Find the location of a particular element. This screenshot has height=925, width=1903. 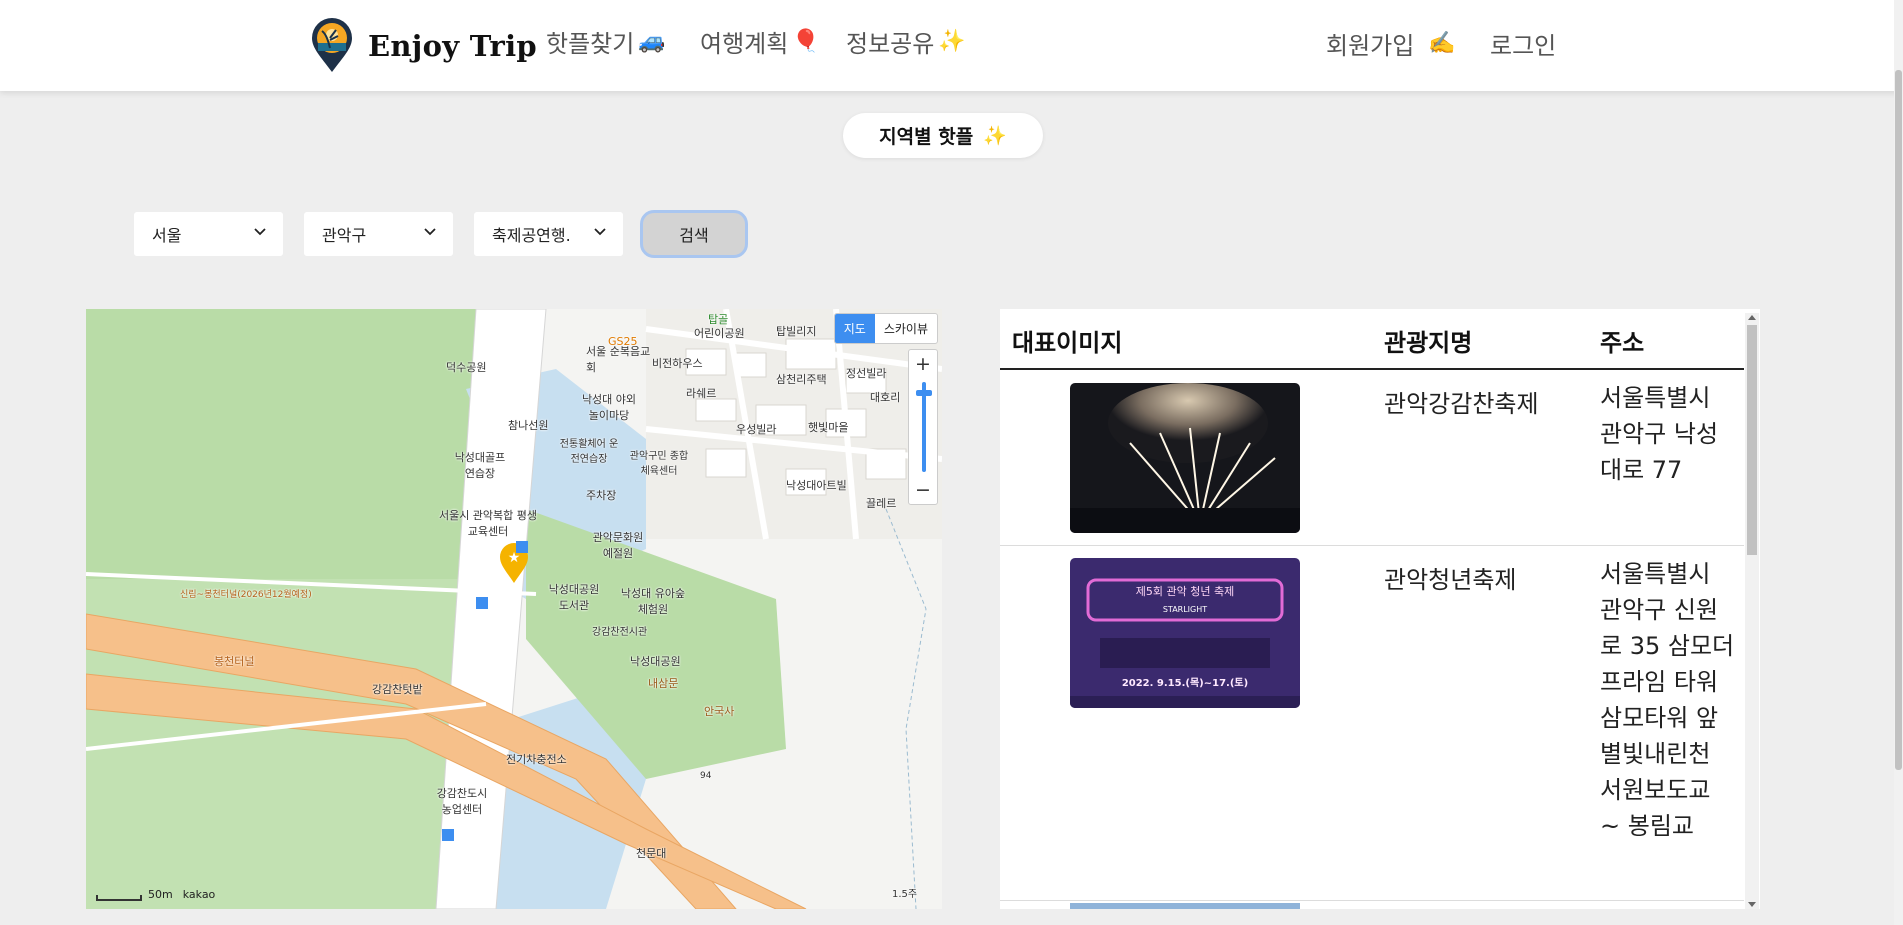

map-label-place: 주차장 is located at coordinates (601, 495).